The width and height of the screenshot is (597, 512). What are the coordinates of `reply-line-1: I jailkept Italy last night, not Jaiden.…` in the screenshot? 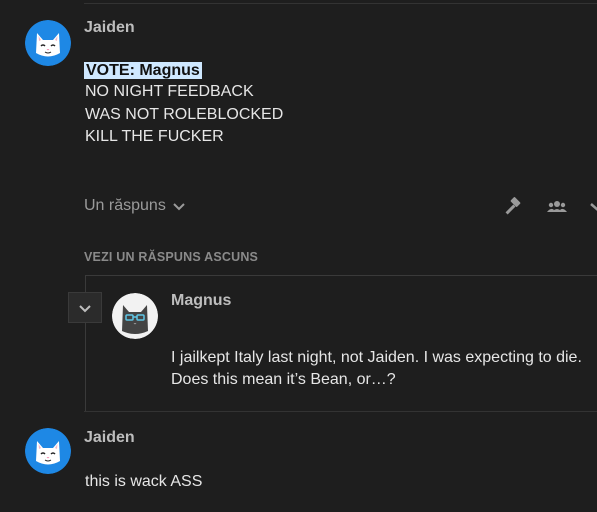 It's located at (376, 357).